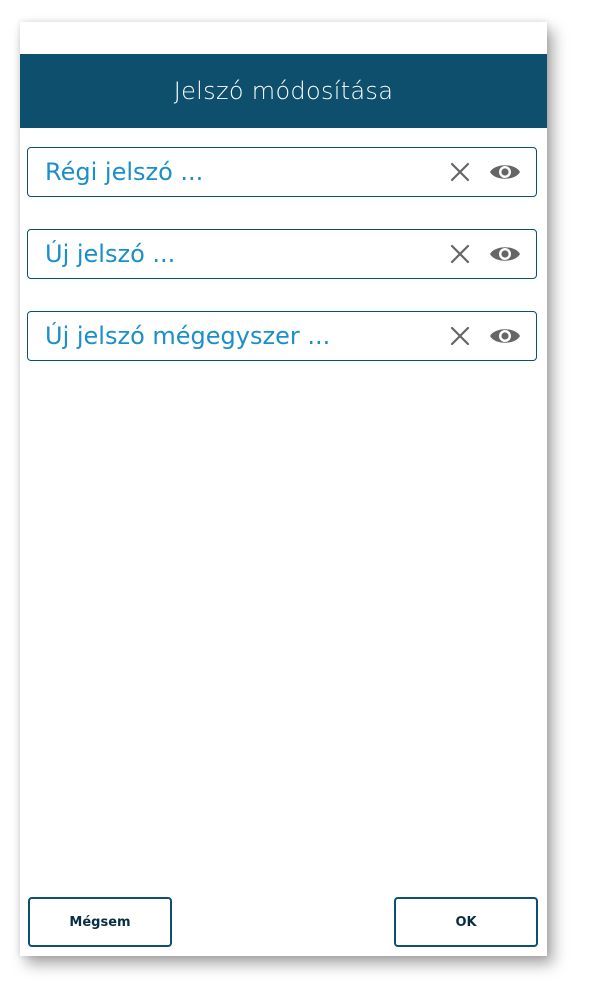 Image resolution: width=589 pixels, height=997 pixels. I want to click on ok-button-label: OK, so click(466, 922).